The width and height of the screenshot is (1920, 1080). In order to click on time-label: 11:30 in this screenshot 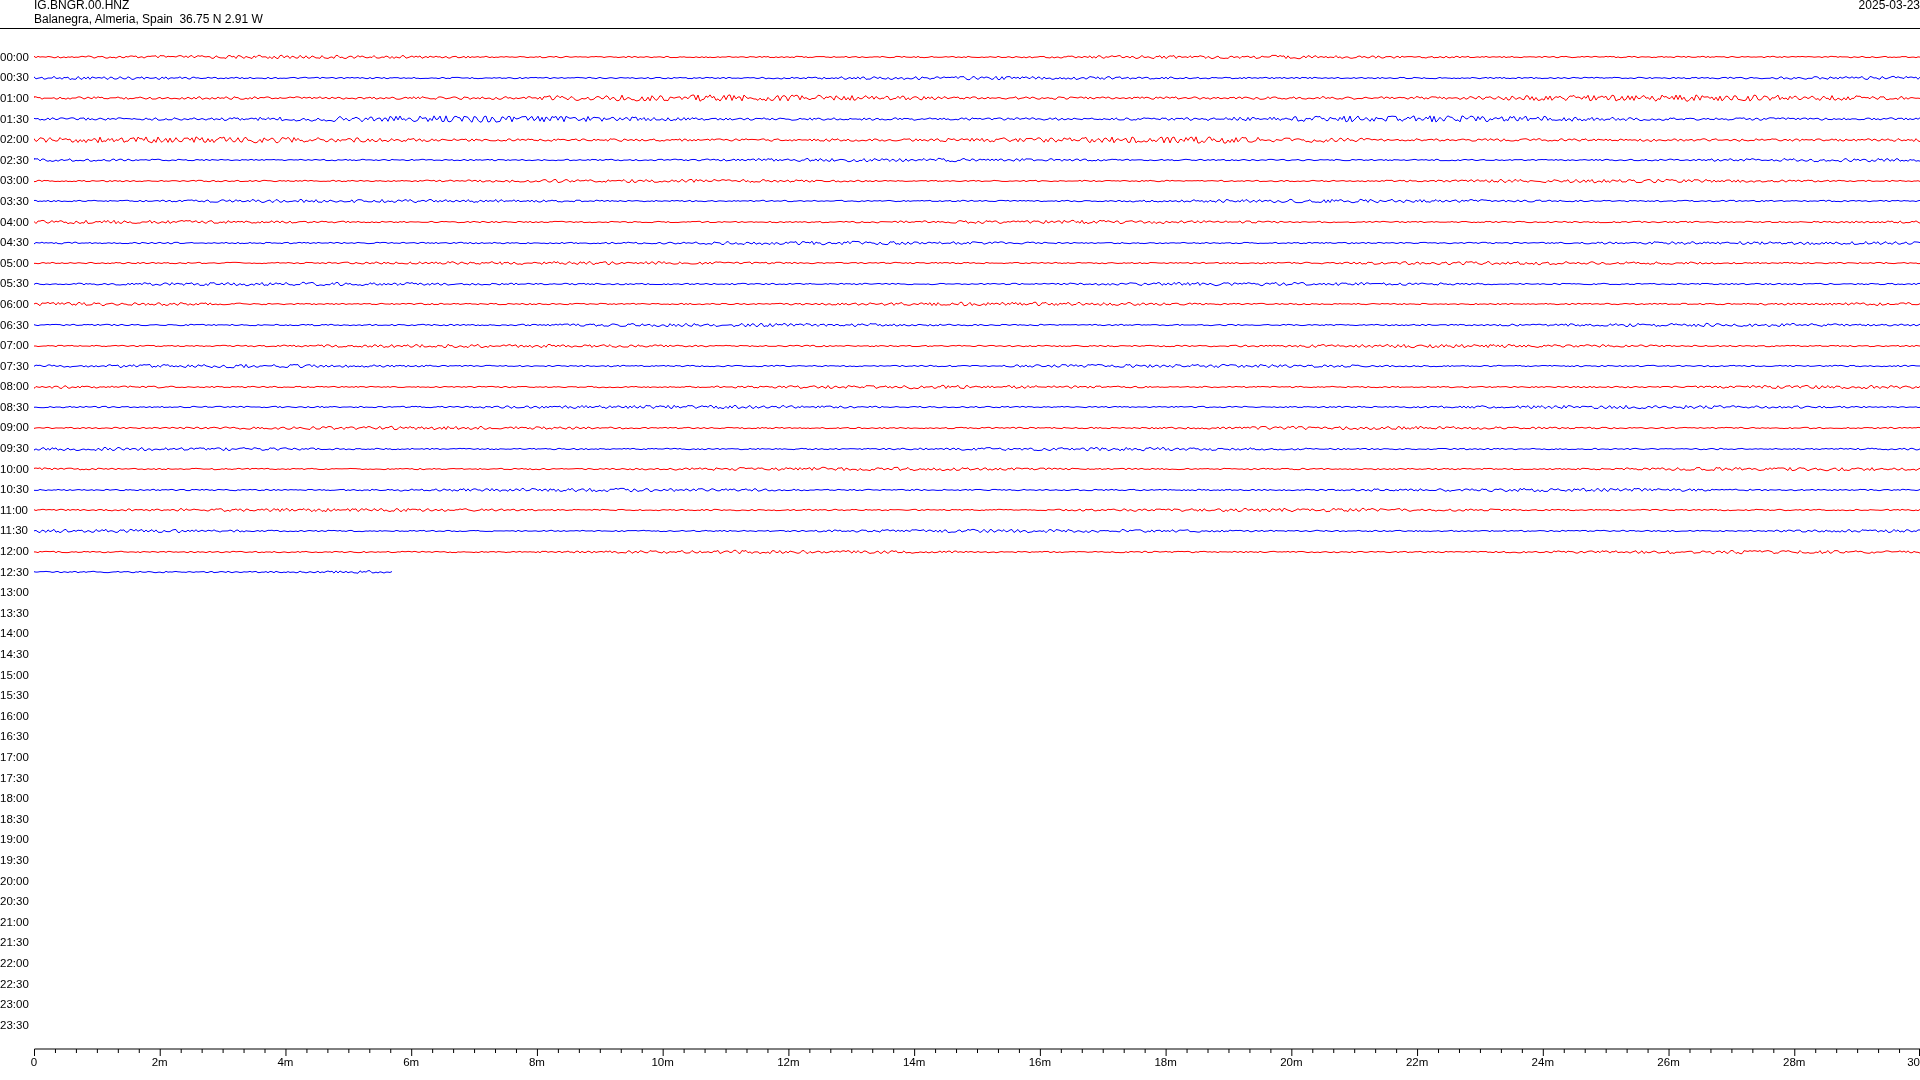, I will do `click(14, 531)`.